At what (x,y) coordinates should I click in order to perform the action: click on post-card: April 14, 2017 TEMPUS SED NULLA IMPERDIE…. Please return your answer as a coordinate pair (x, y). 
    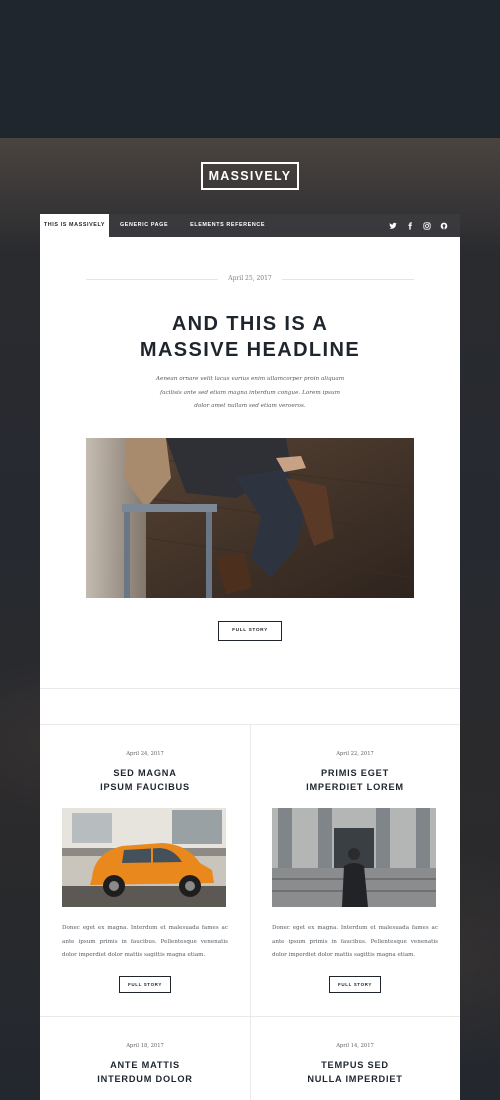
    Looking at the image, I should click on (355, 1071).